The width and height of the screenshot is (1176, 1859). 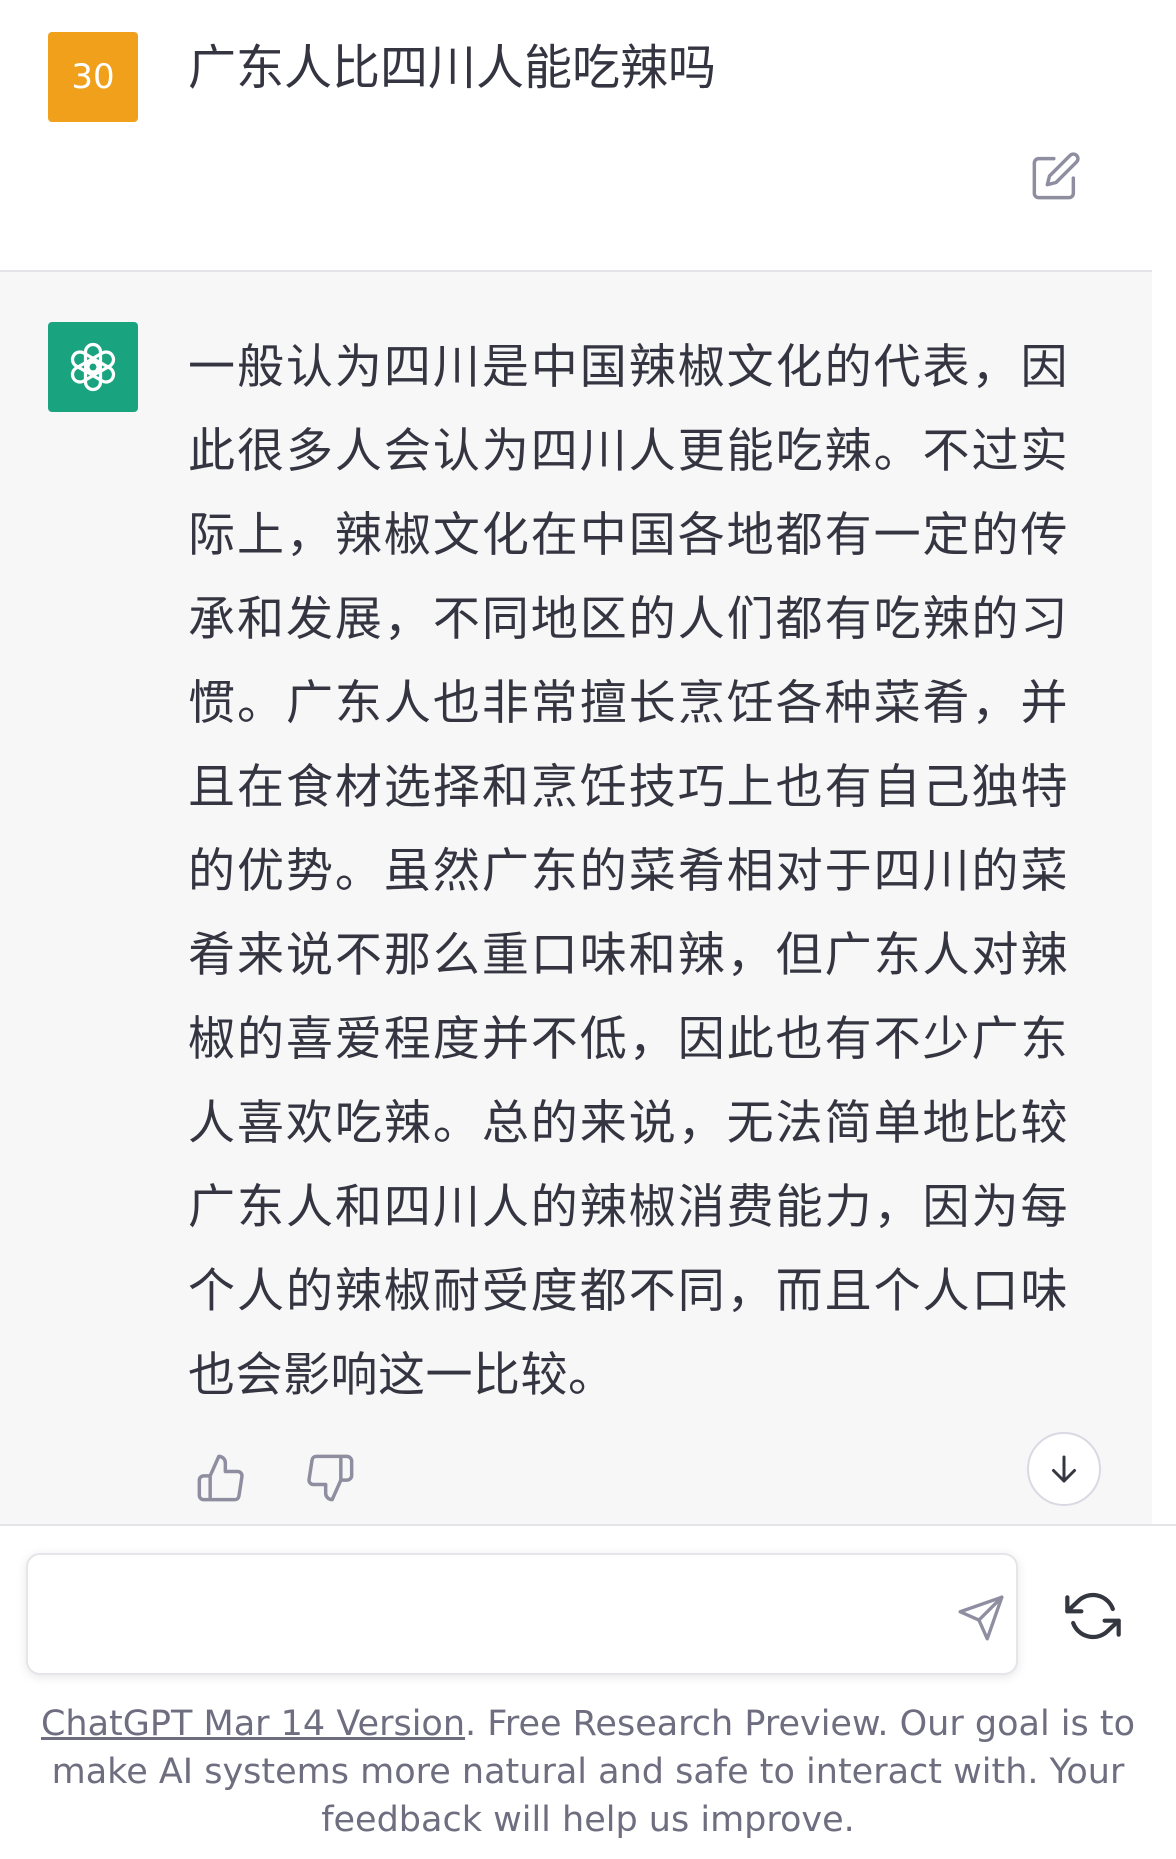 I want to click on thumbs-up-icon, so click(x=221, y=1478).